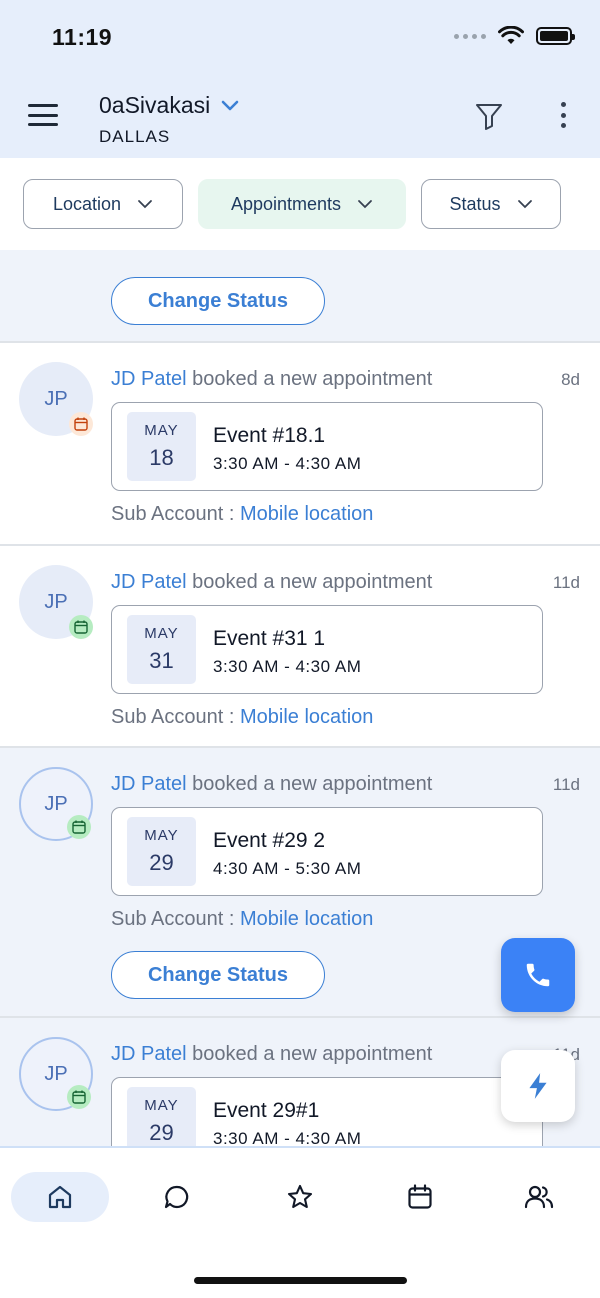  Describe the element at coordinates (327, 446) in the screenshot. I see `event-card: MAY 18 Event #18.1 3:30 AM - 4:30 AM` at that location.